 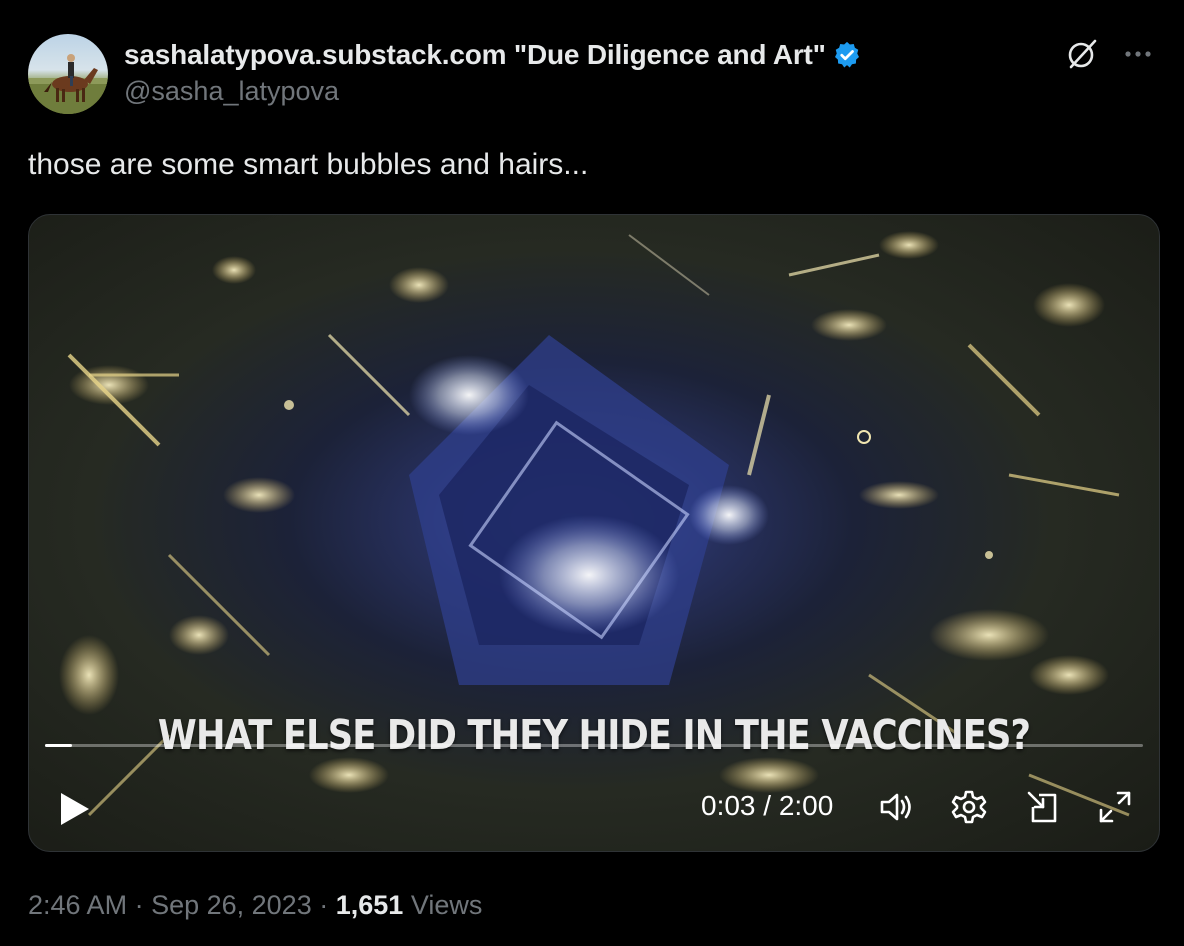 I want to click on fullscreen-icon, so click(x=1115, y=807).